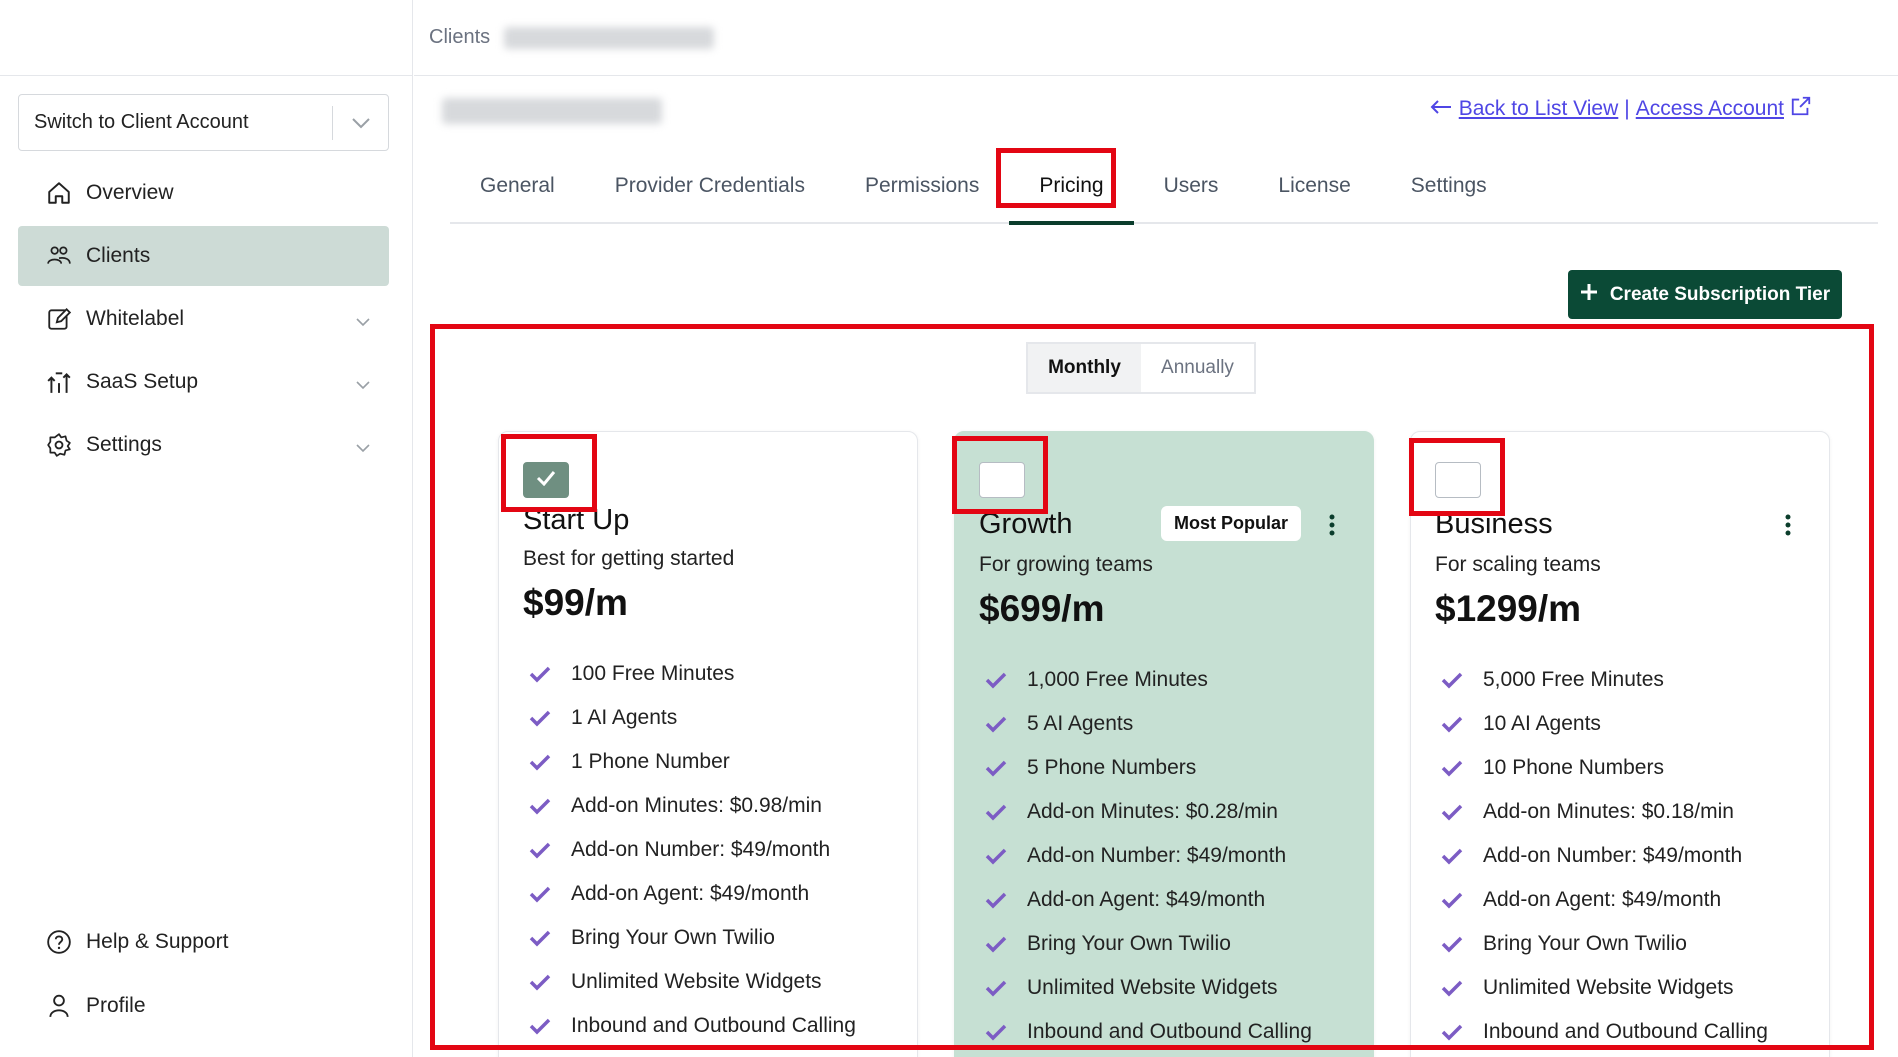 The image size is (1898, 1057). Describe the element at coordinates (116, 1005) in the screenshot. I see `sidebar-item-label: Profile` at that location.